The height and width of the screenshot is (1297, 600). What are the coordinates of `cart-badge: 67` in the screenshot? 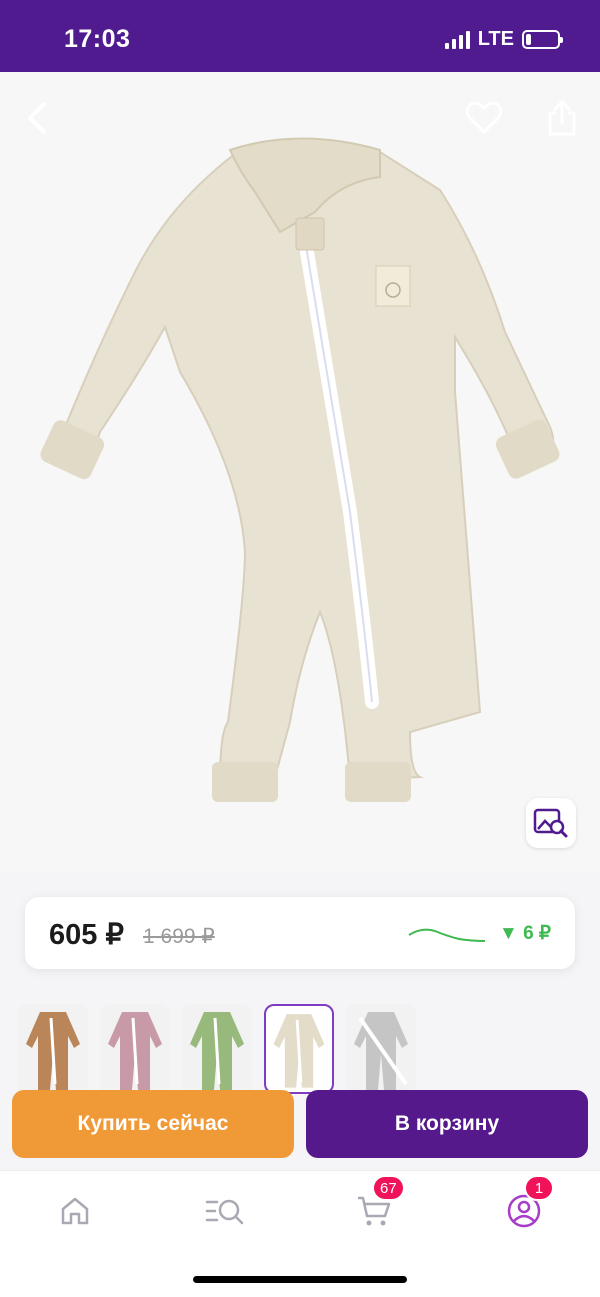 It's located at (388, 1188).